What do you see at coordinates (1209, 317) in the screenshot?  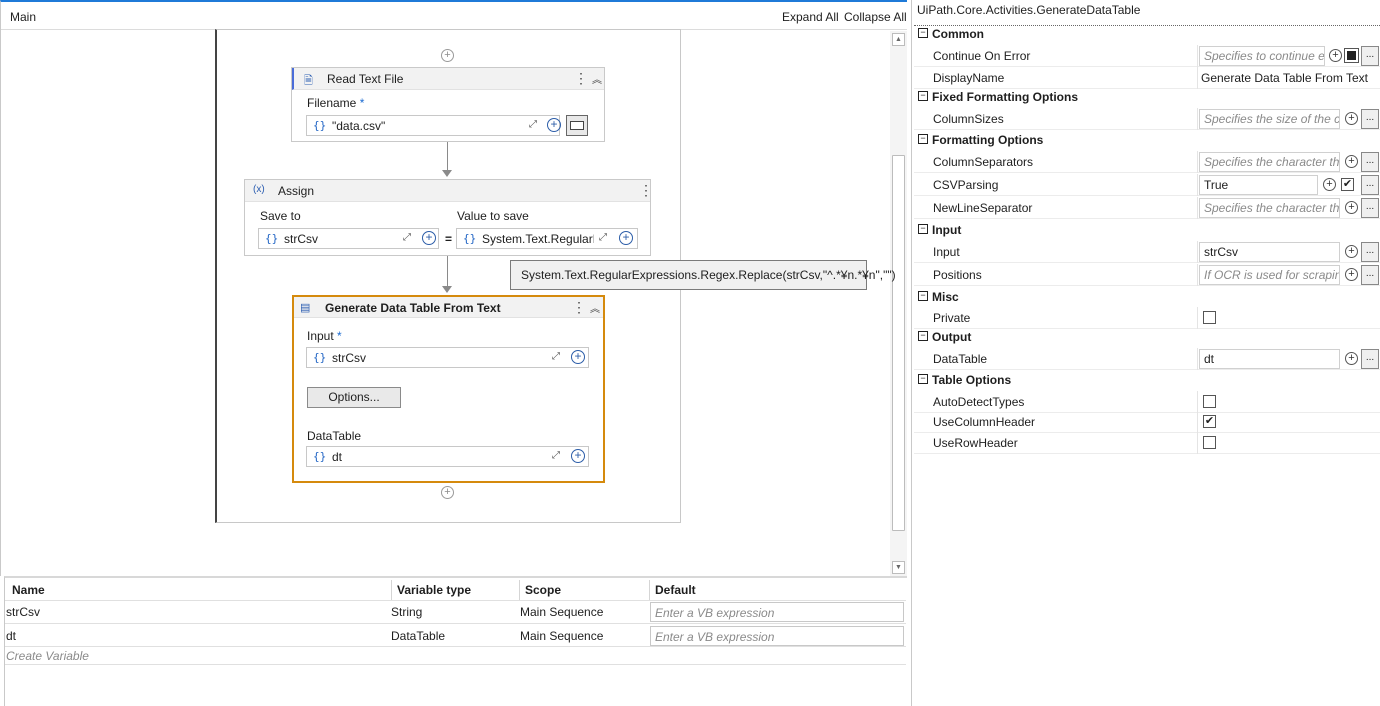 I see `private-checkbox` at bounding box center [1209, 317].